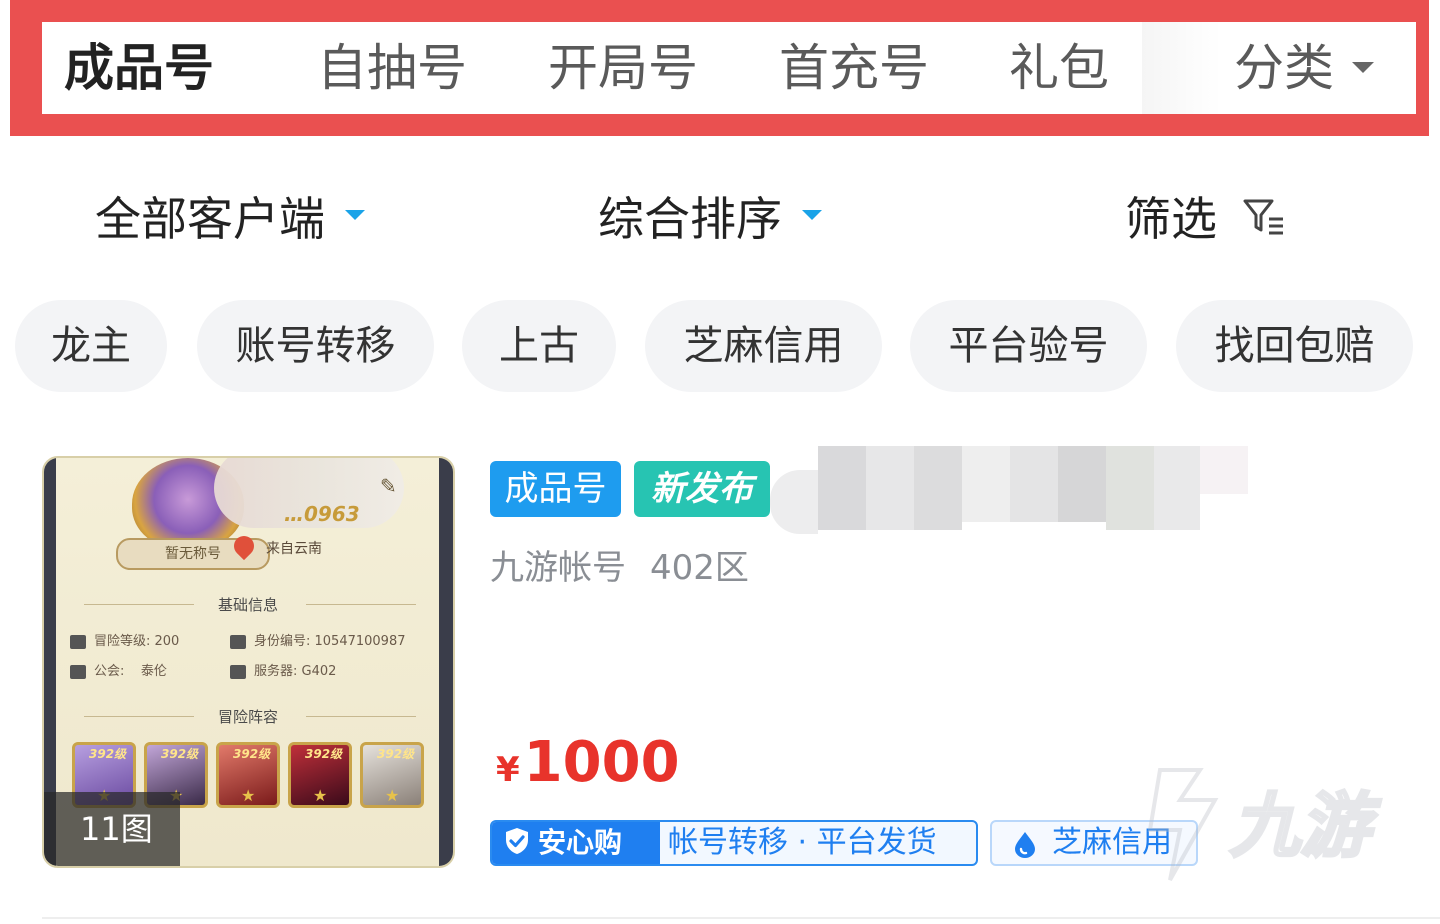 This screenshot has height=924, width=1440. Describe the element at coordinates (601, 762) in the screenshot. I see `price-amount: 1000` at that location.